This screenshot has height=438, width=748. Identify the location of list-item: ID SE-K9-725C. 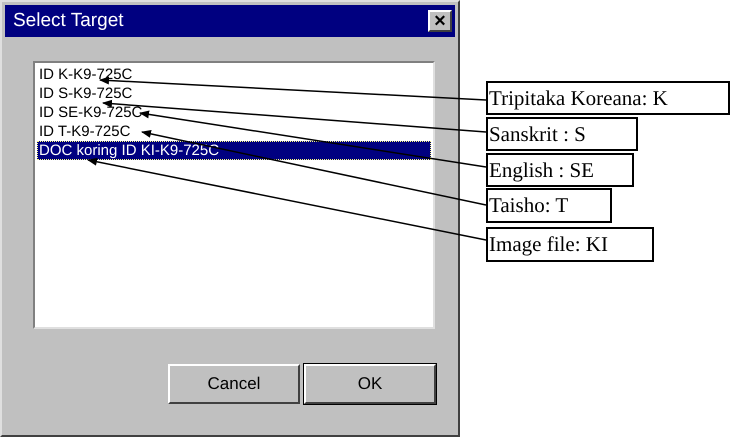
(234, 112).